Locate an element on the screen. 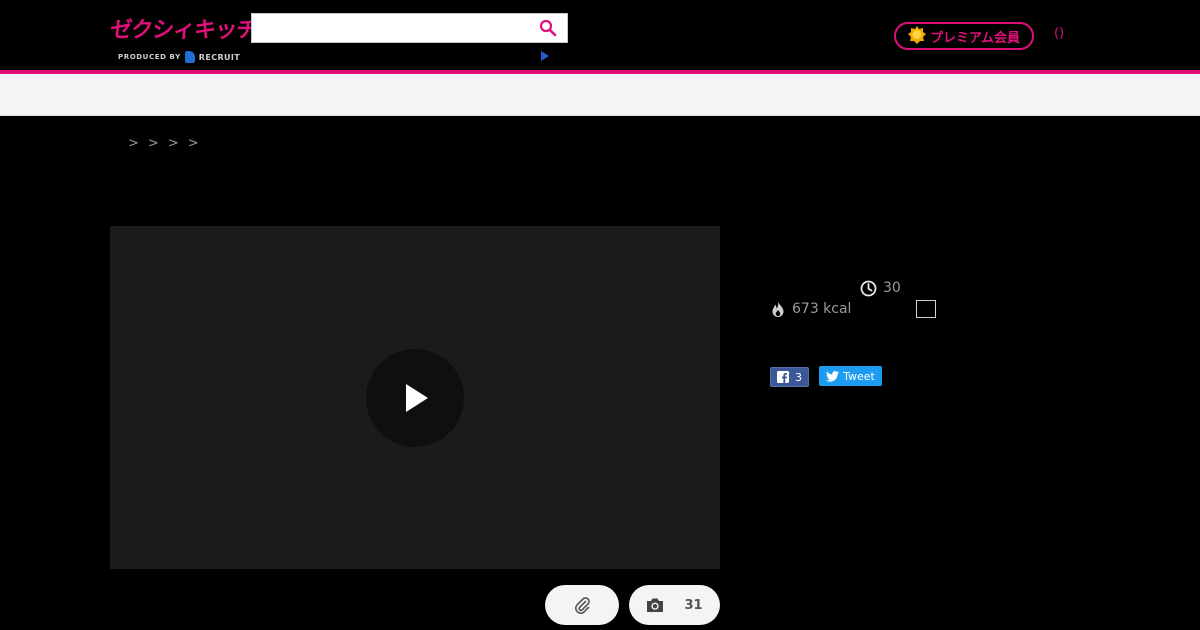 This screenshot has height=630, width=1200. clock-icon is located at coordinates (868, 288).